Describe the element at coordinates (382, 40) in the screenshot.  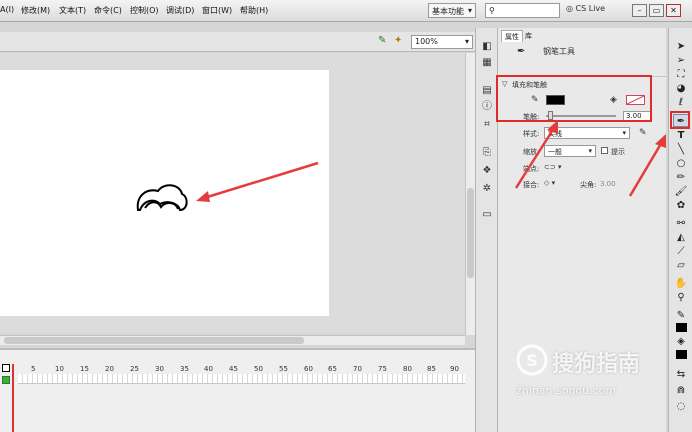
I see `edit-scene-icon: ✎` at that location.